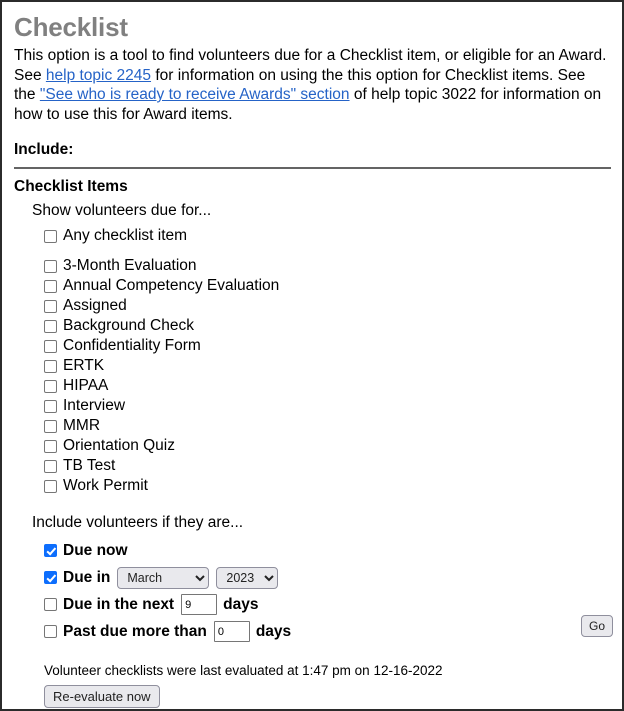 This screenshot has width=624, height=711. I want to click on label-checklist-item: Assigned, so click(95, 305).